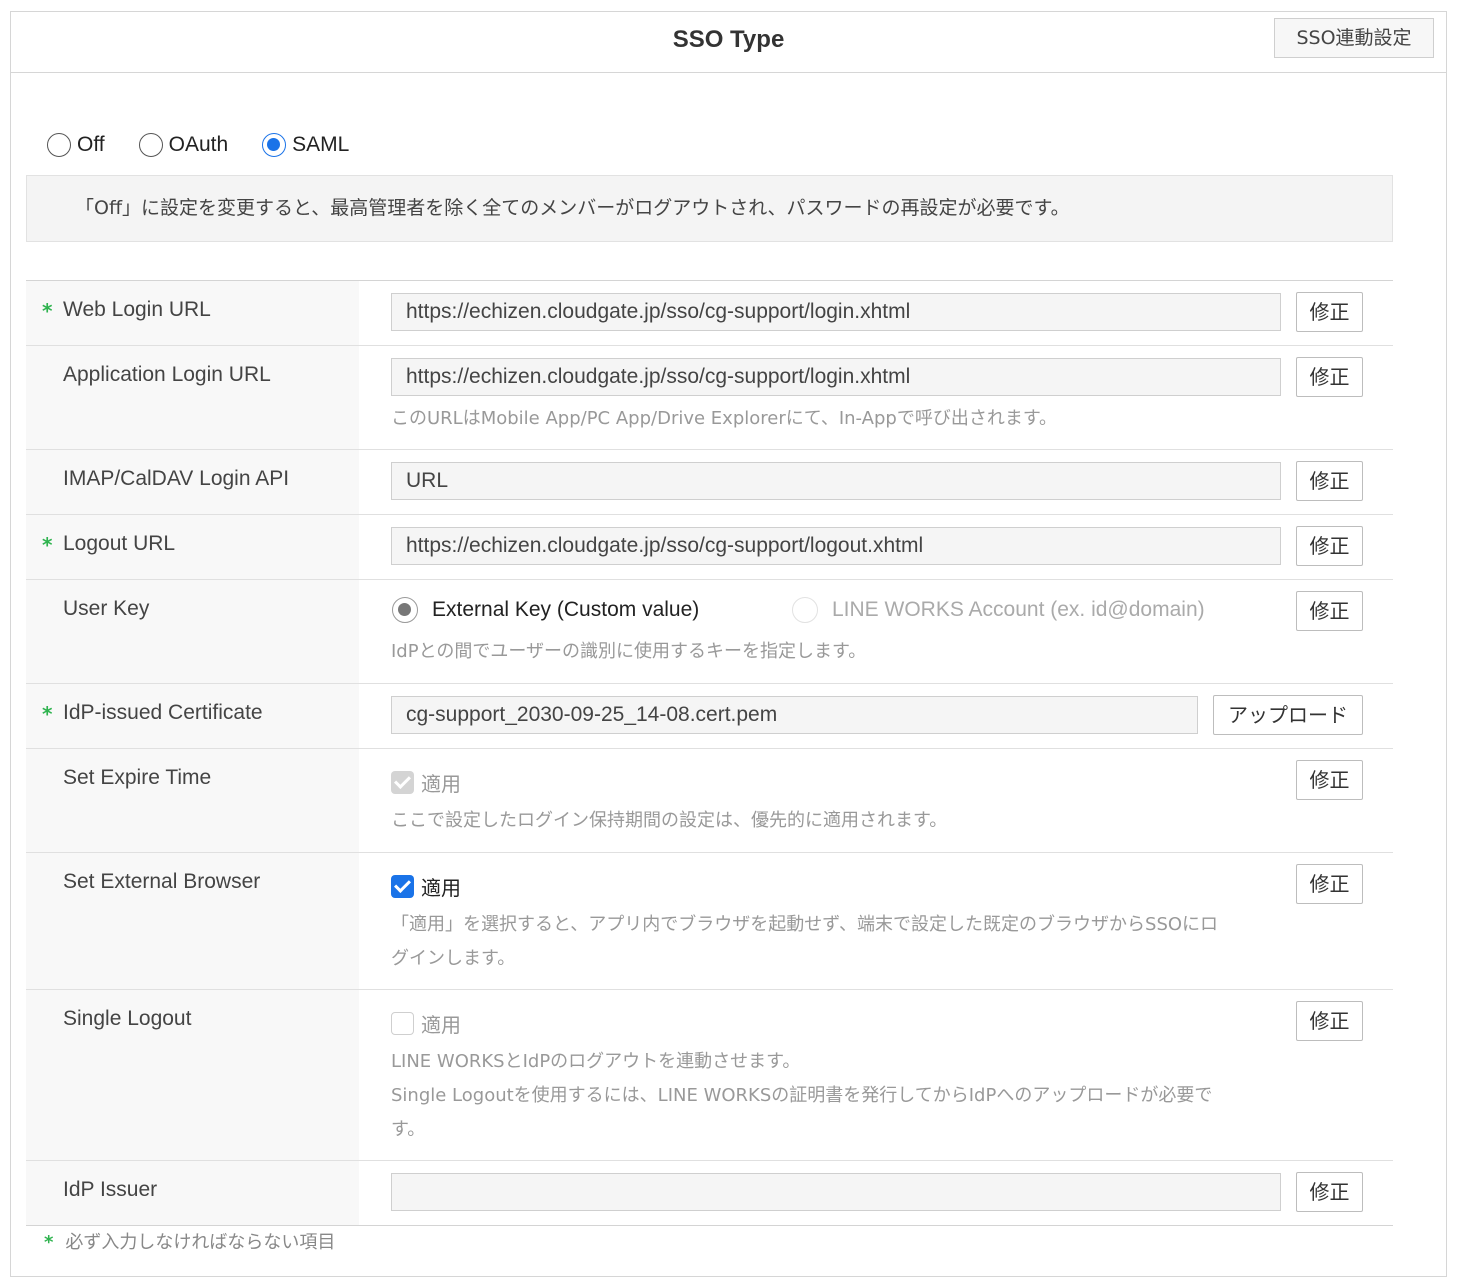 The height and width of the screenshot is (1286, 1462). What do you see at coordinates (441, 1025) in the screenshot?
I see `single-logout-check-label: 適用` at bounding box center [441, 1025].